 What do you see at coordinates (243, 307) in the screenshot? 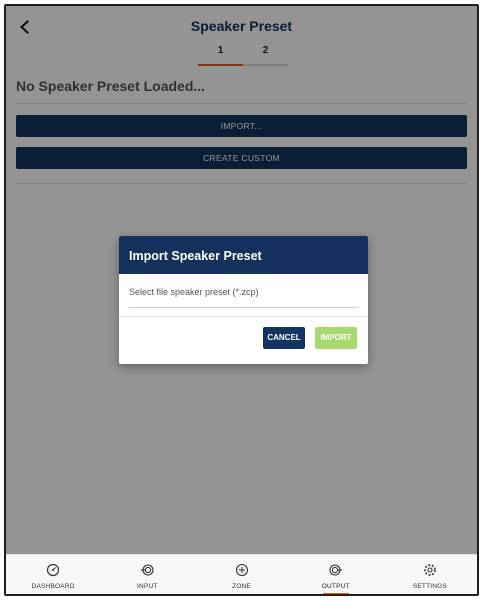
I see `file-field-underline` at bounding box center [243, 307].